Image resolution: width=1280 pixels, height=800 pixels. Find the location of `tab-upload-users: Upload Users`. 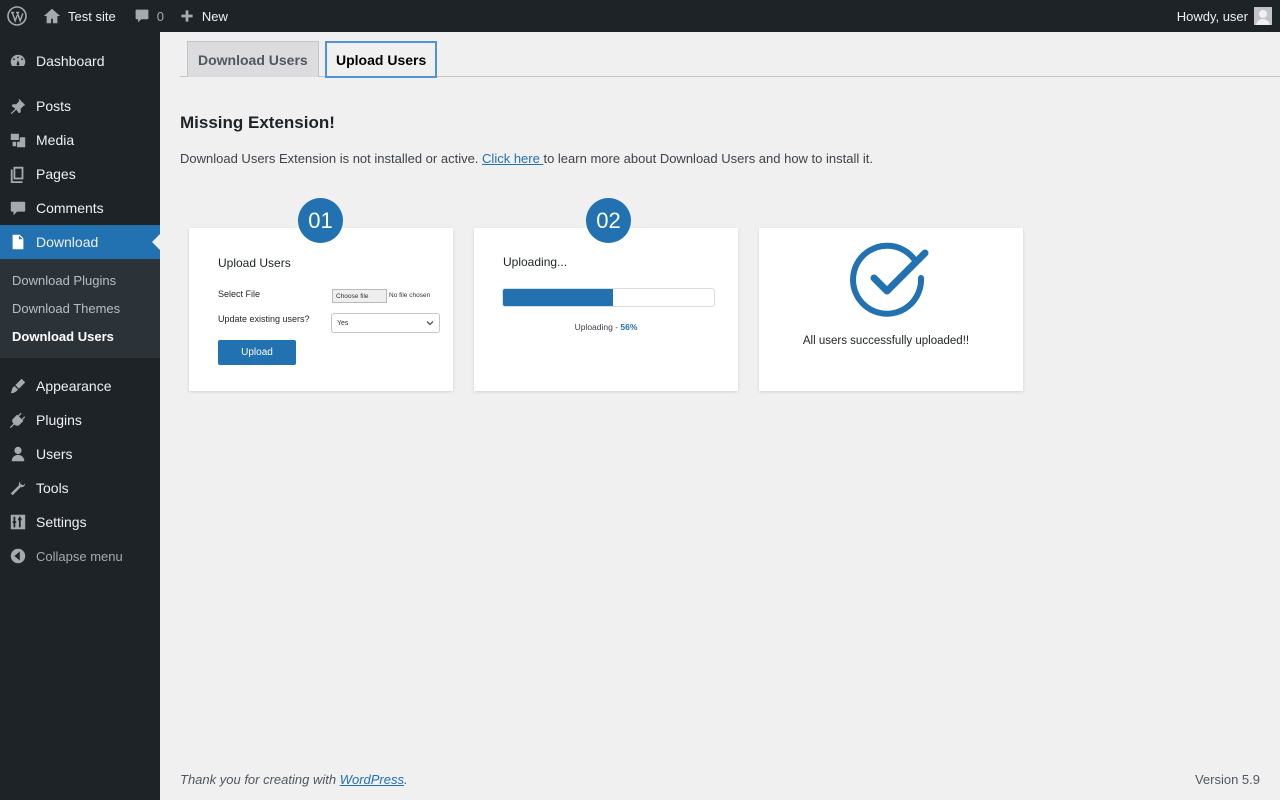

tab-upload-users: Upload Users is located at coordinates (381, 59).